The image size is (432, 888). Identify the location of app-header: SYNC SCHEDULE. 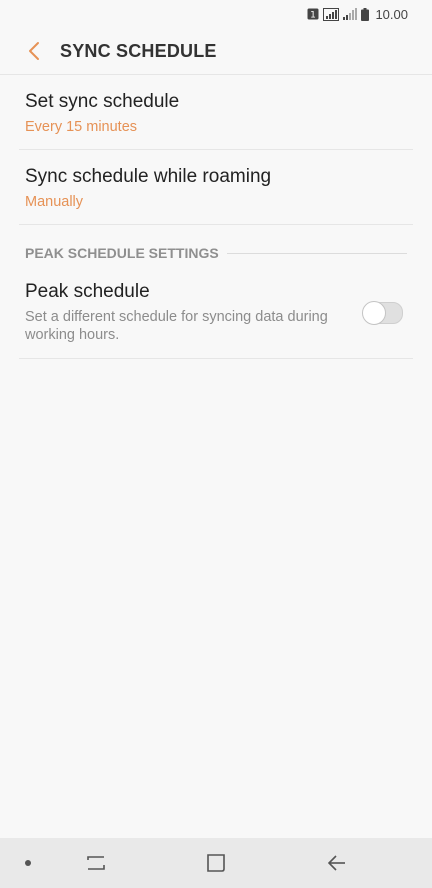
(216, 51).